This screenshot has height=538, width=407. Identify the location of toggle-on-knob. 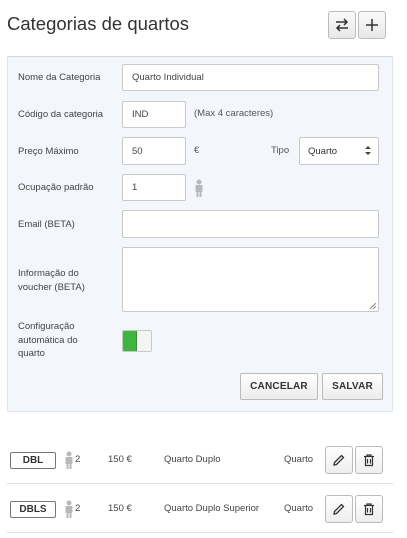
(130, 341).